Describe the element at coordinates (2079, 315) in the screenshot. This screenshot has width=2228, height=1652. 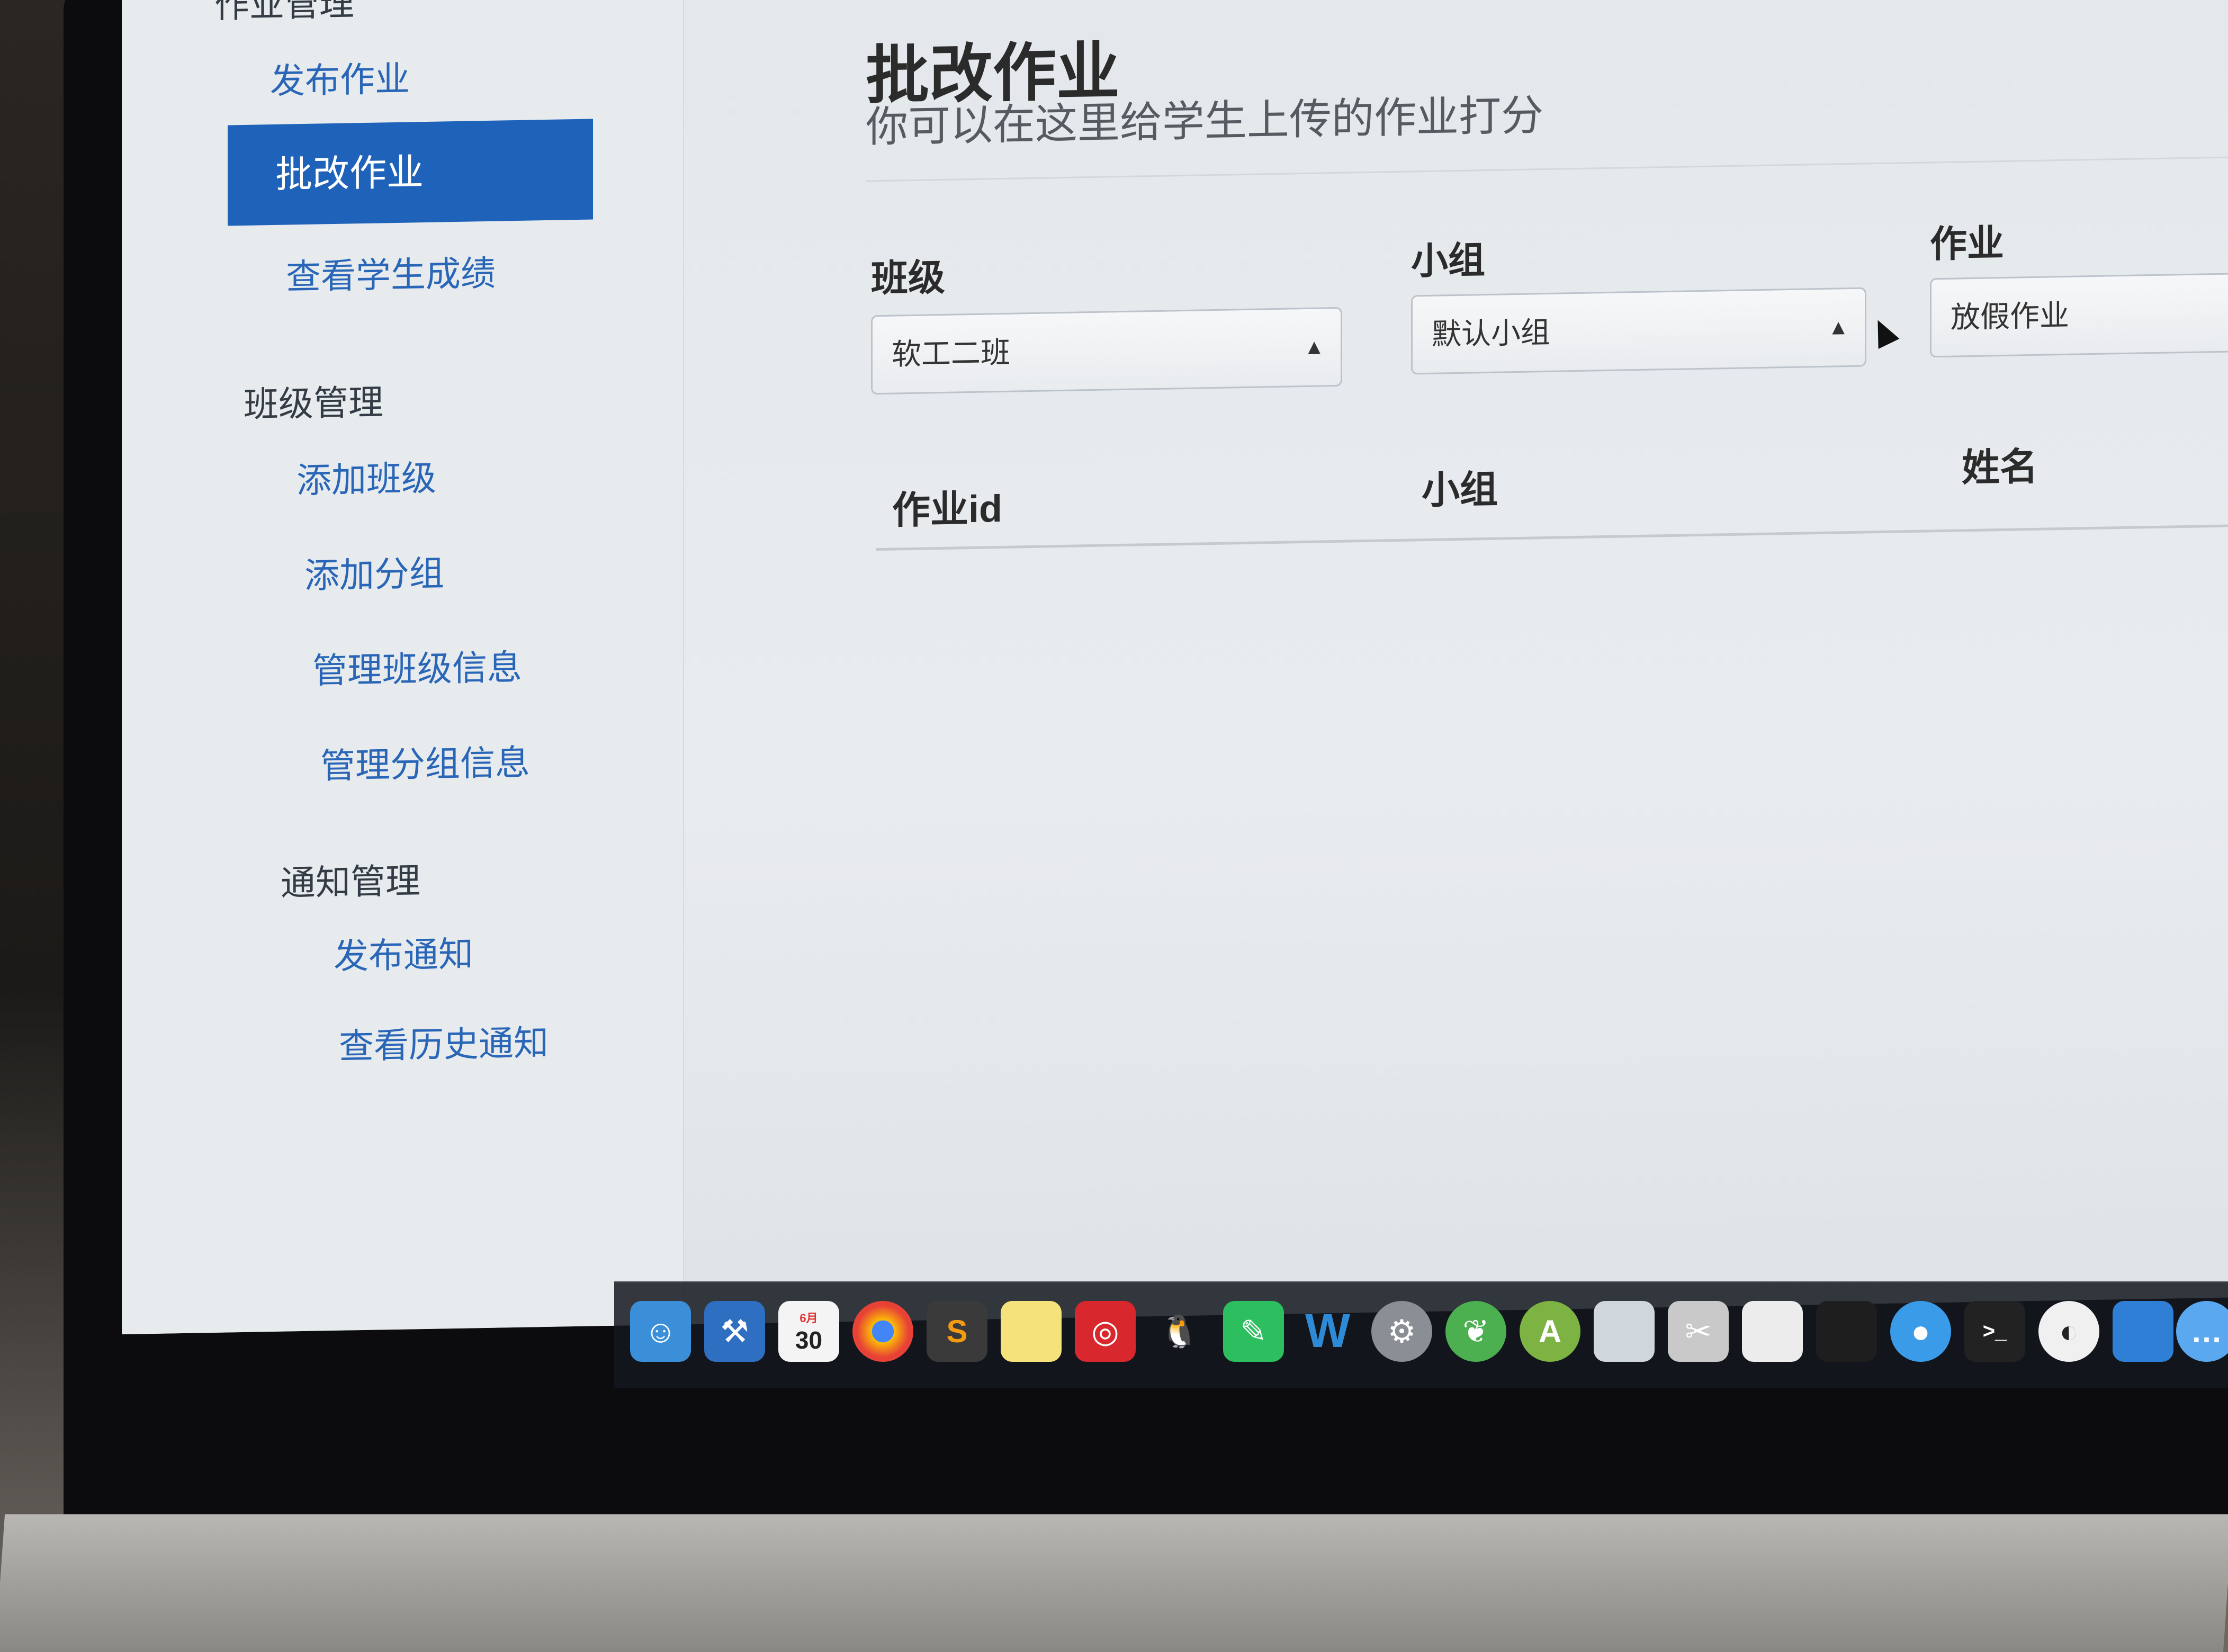
I see `homework-select: 放假作业` at that location.